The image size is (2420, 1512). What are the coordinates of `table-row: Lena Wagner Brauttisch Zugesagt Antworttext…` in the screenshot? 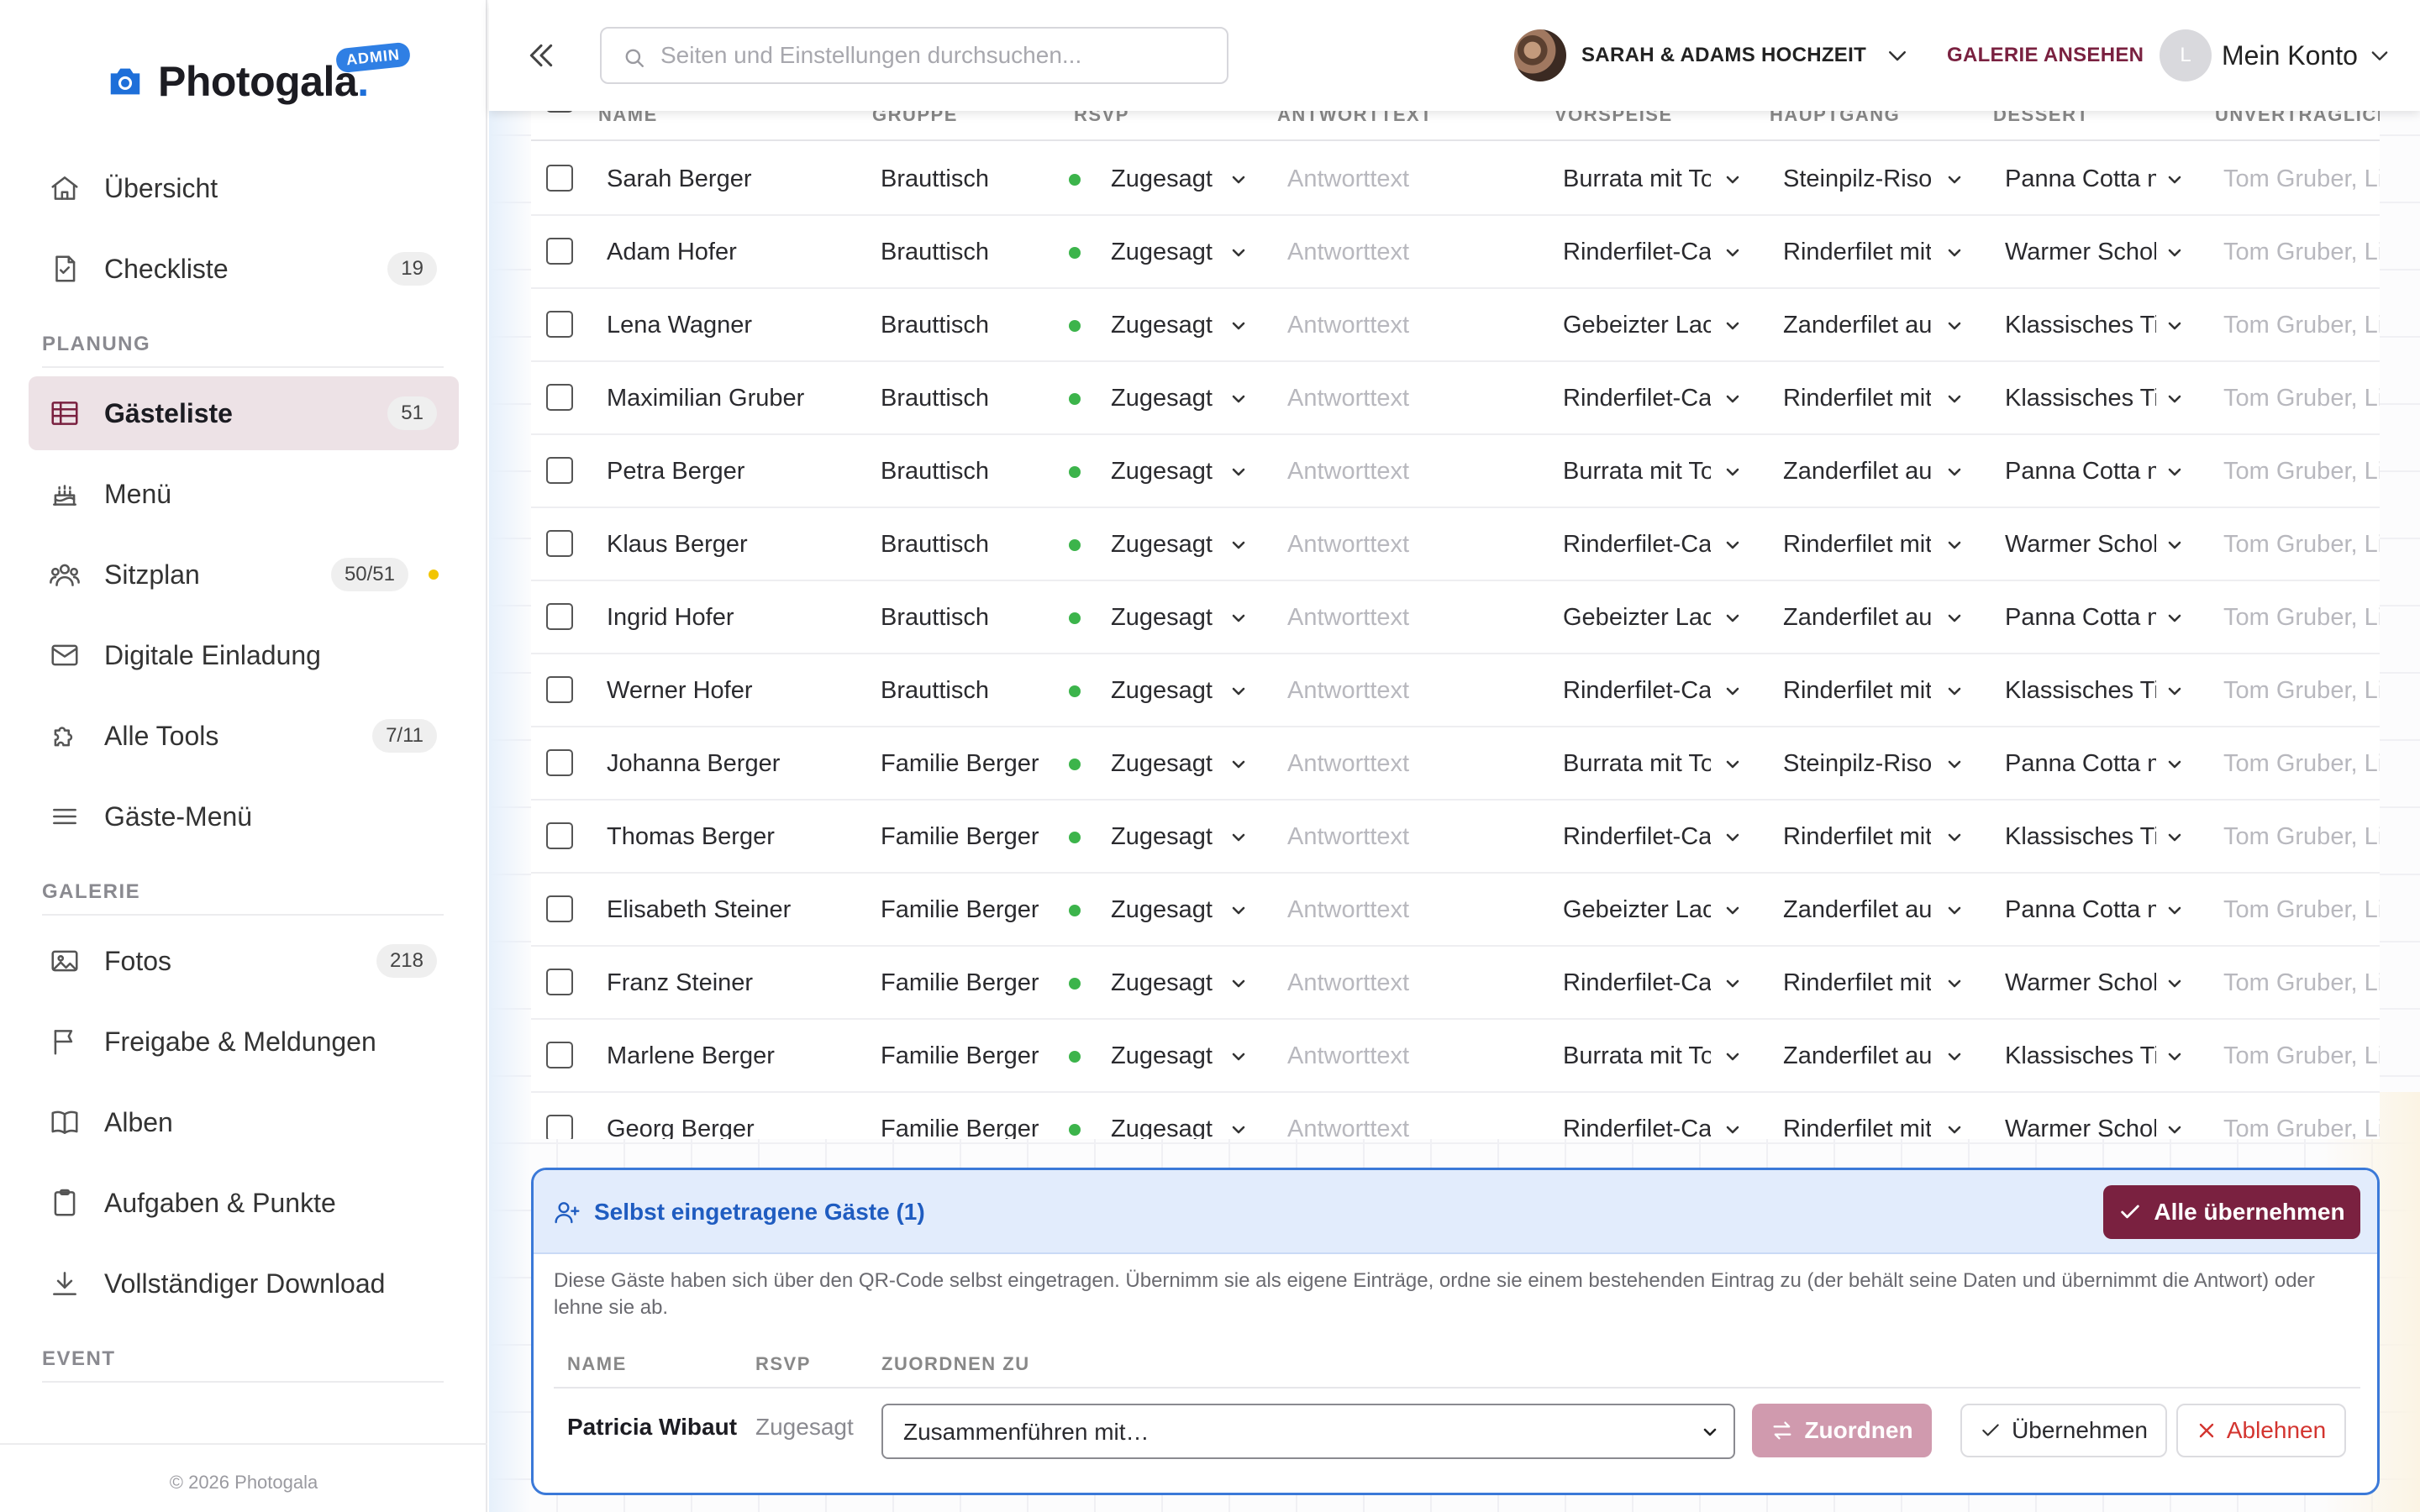 It's located at (1455, 325).